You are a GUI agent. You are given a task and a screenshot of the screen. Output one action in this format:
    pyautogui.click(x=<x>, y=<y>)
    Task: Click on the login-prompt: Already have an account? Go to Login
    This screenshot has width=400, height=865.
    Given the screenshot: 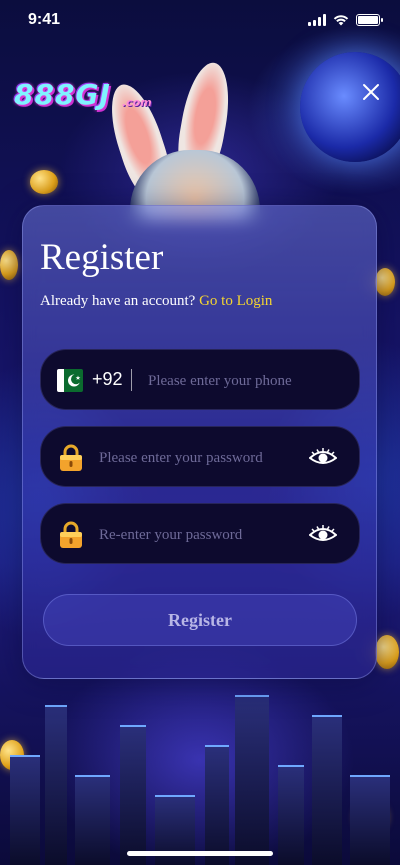 What is the action you would take?
    pyautogui.click(x=156, y=301)
    